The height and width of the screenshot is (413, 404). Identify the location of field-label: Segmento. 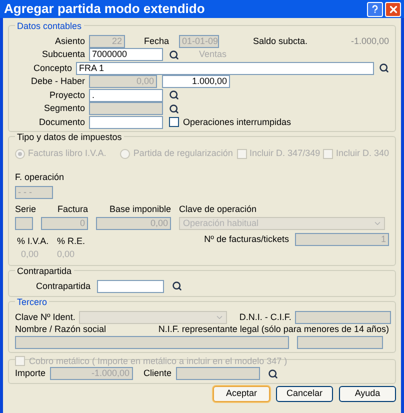
(63, 108).